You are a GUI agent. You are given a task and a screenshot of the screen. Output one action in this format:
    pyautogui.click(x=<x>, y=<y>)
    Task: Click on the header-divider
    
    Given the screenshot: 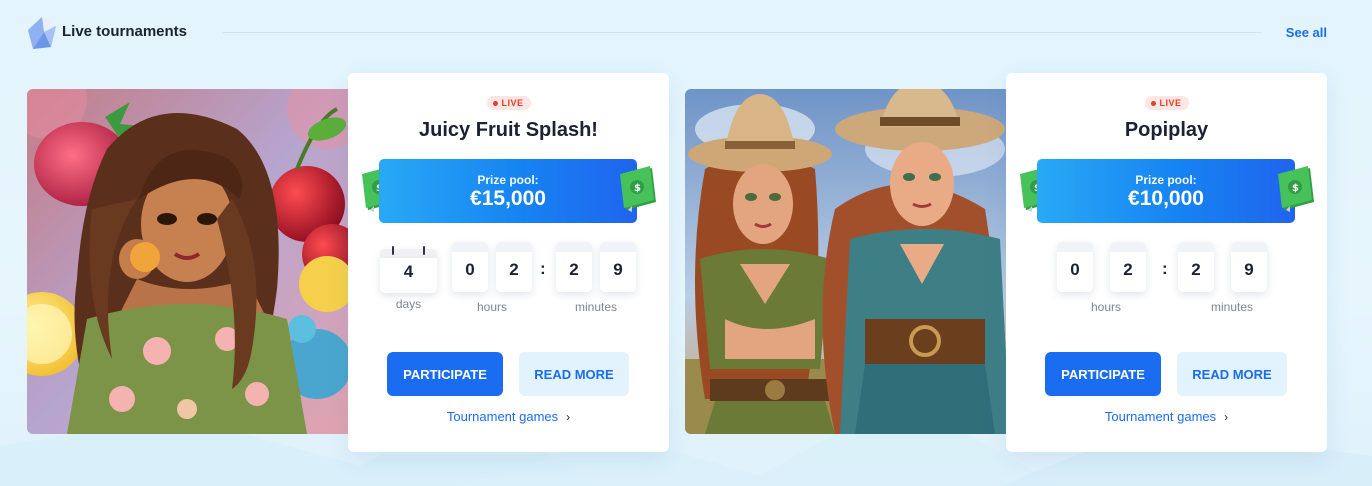 What is the action you would take?
    pyautogui.click(x=742, y=32)
    